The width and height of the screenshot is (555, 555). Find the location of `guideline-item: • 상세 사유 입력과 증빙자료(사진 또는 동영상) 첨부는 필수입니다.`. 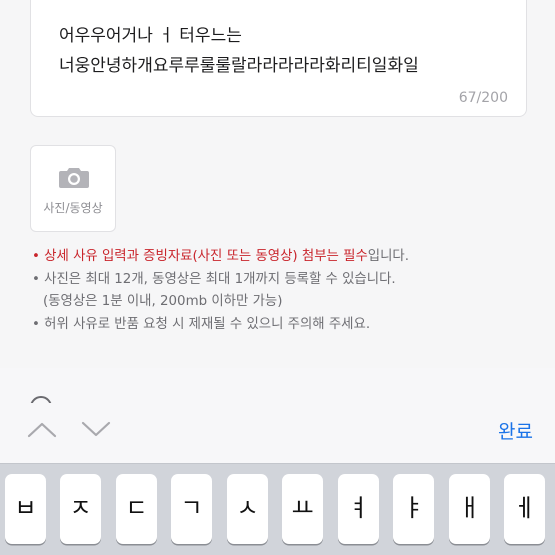

guideline-item: • 상세 사유 입력과 증빙자료(사진 또는 동영상) 첨부는 필수입니다. is located at coordinates (220, 256).